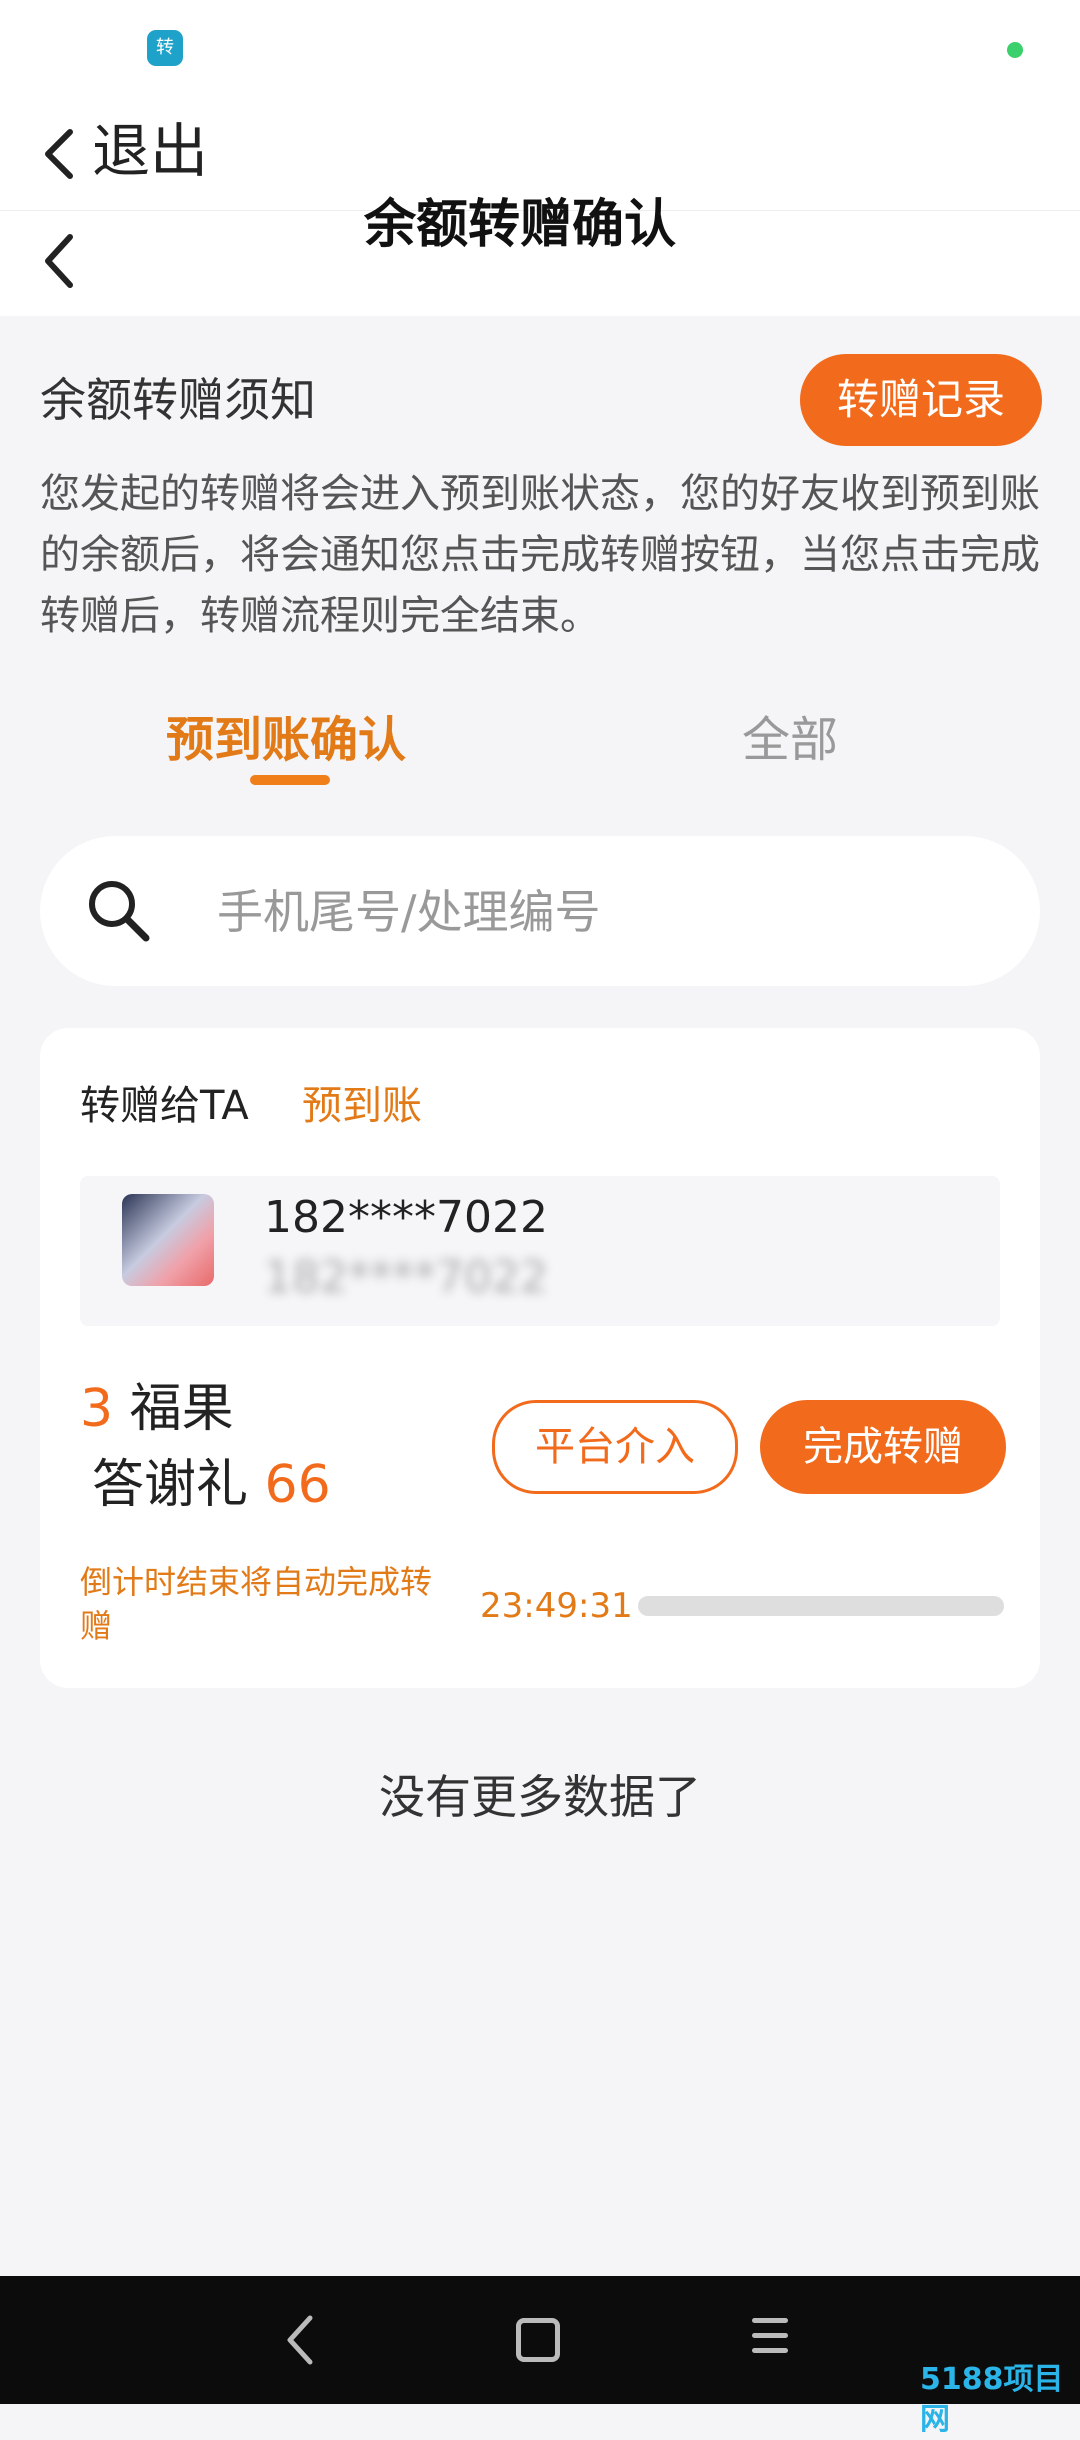 The image size is (1080, 2440). Describe the element at coordinates (119, 911) in the screenshot. I see `search-icon` at that location.